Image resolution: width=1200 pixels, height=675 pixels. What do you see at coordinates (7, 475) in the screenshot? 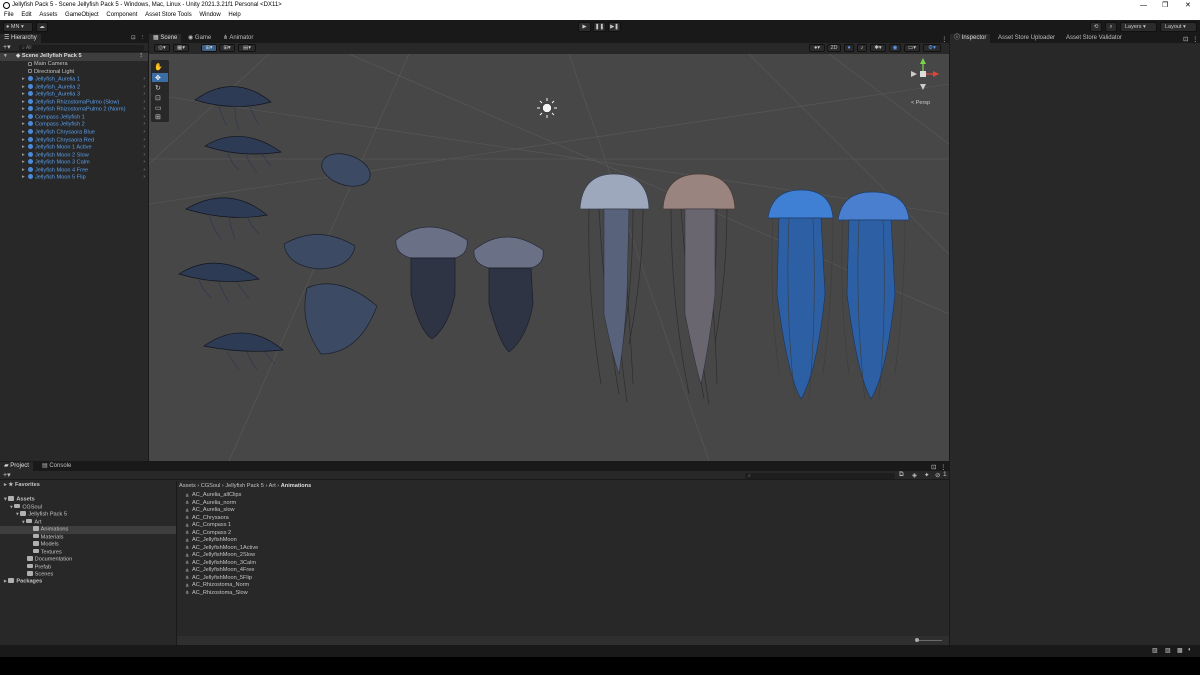
I see `create-icon: +▾` at bounding box center [7, 475].